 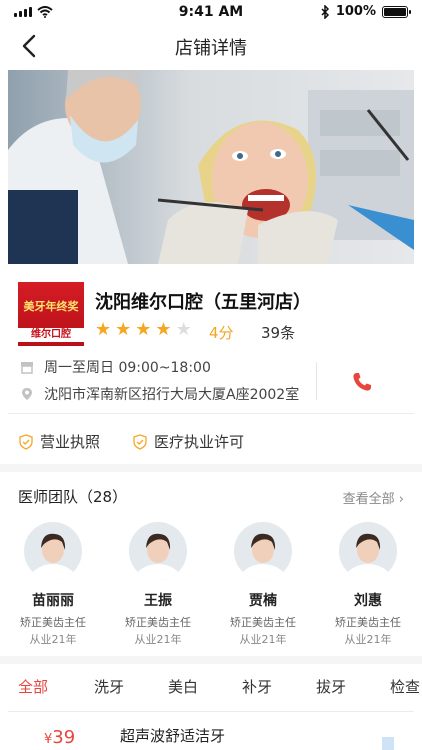 What do you see at coordinates (73, 497) in the screenshot?
I see `doctor-team-title: 医师团队（28）` at bounding box center [73, 497].